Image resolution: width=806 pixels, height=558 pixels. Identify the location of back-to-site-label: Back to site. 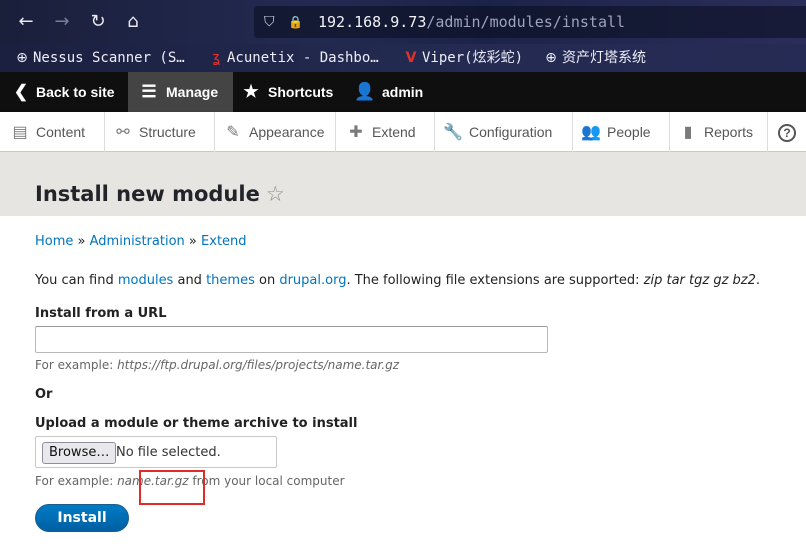
(75, 92).